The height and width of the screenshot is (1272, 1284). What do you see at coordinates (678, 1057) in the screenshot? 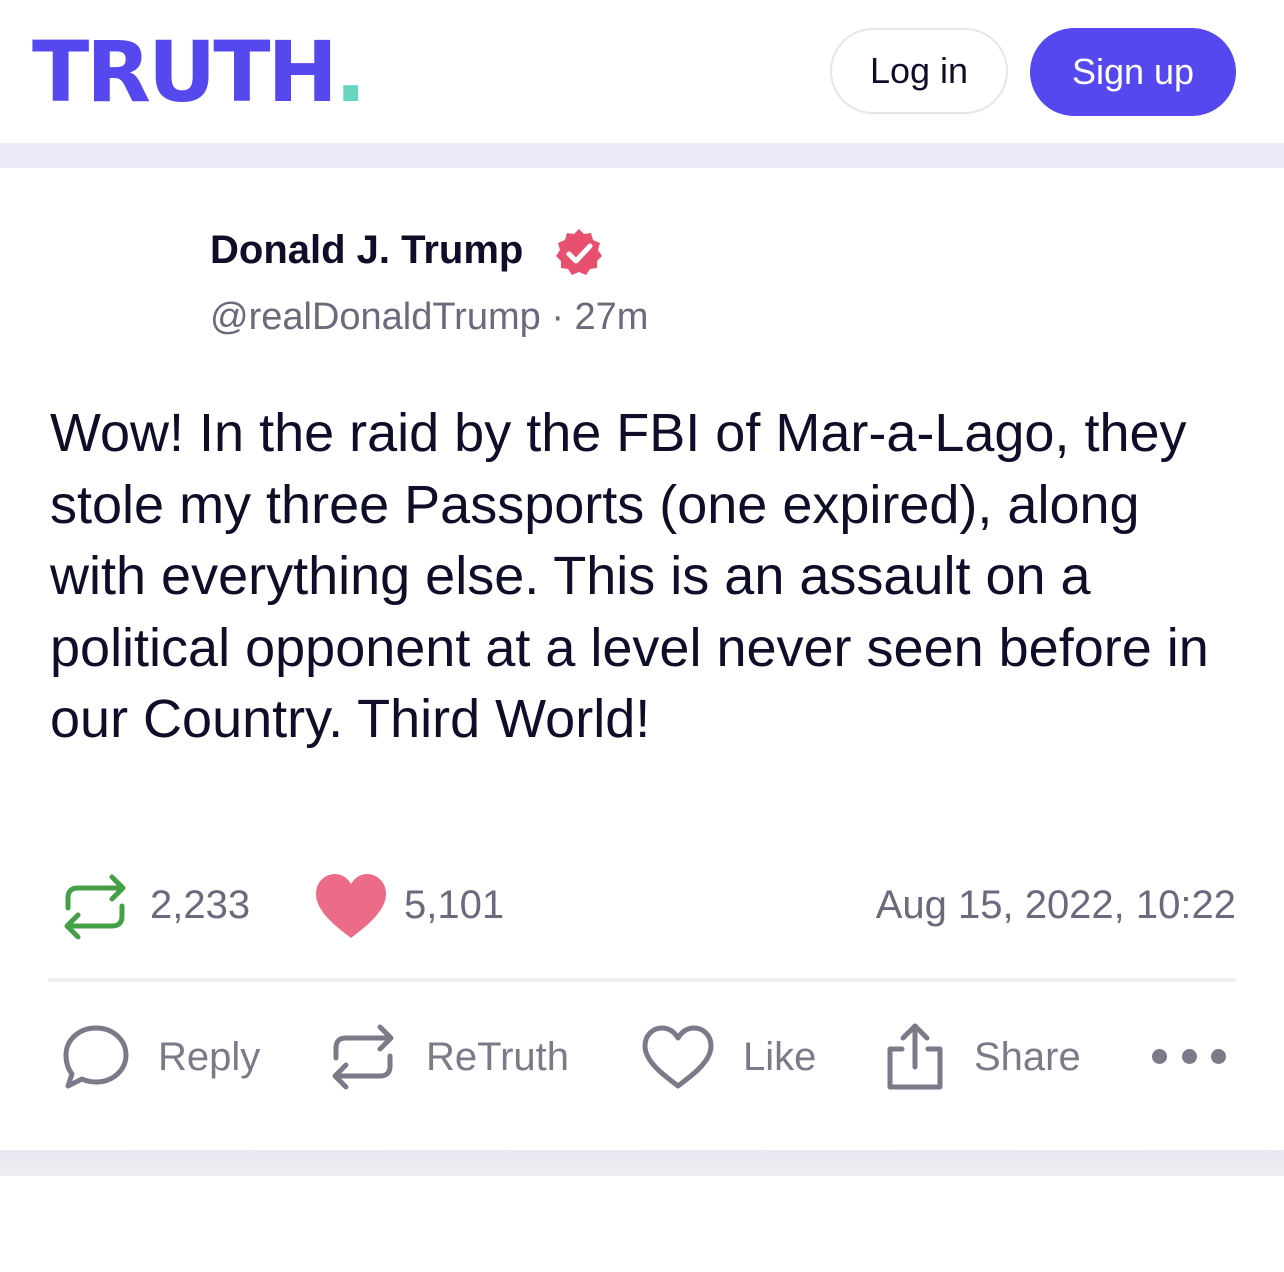
I see `like-heart-icon` at bounding box center [678, 1057].